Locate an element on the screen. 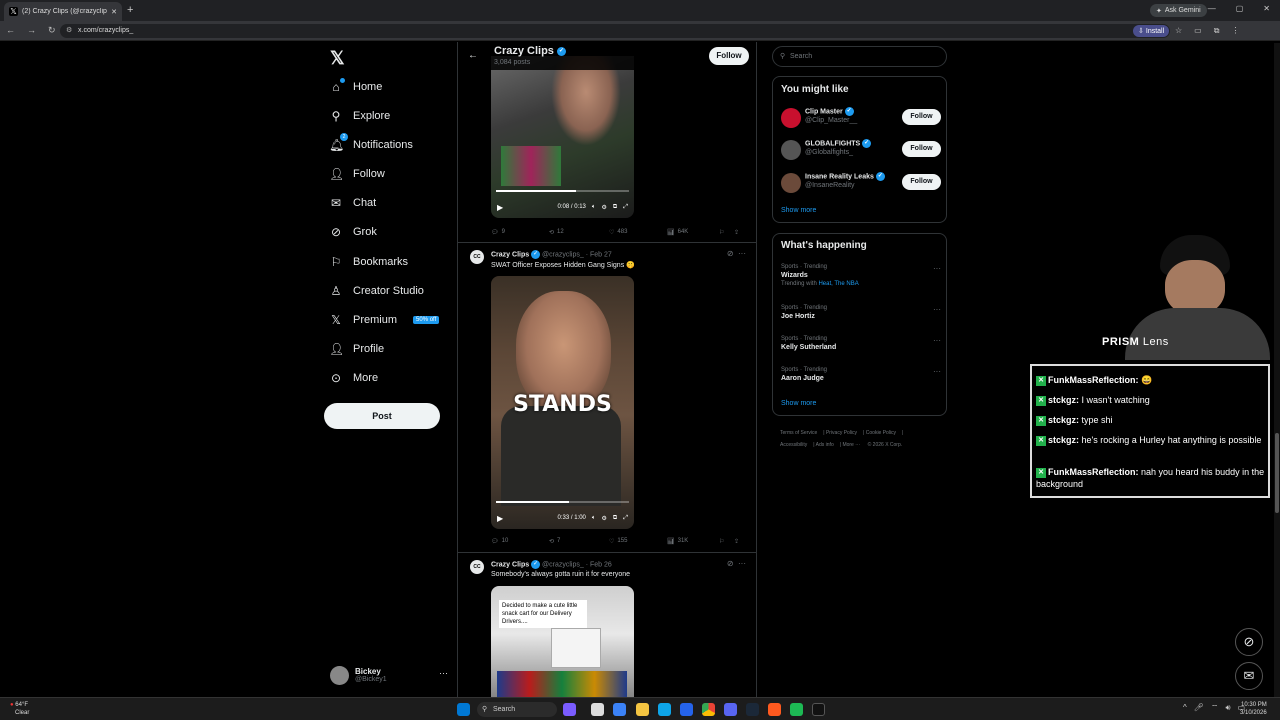  windows-start-icon is located at coordinates (463, 709).